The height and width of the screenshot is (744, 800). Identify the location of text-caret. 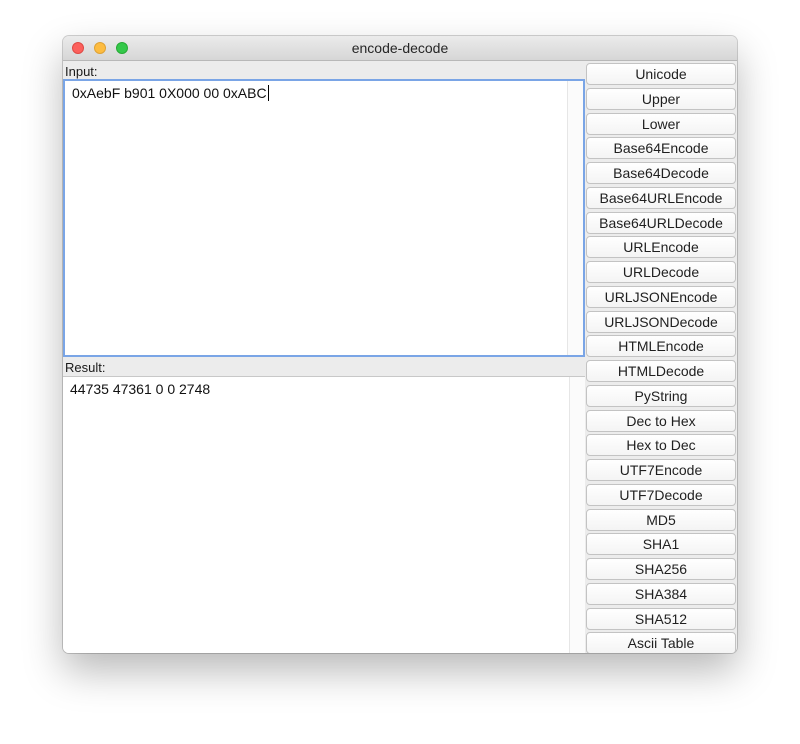
(268, 93).